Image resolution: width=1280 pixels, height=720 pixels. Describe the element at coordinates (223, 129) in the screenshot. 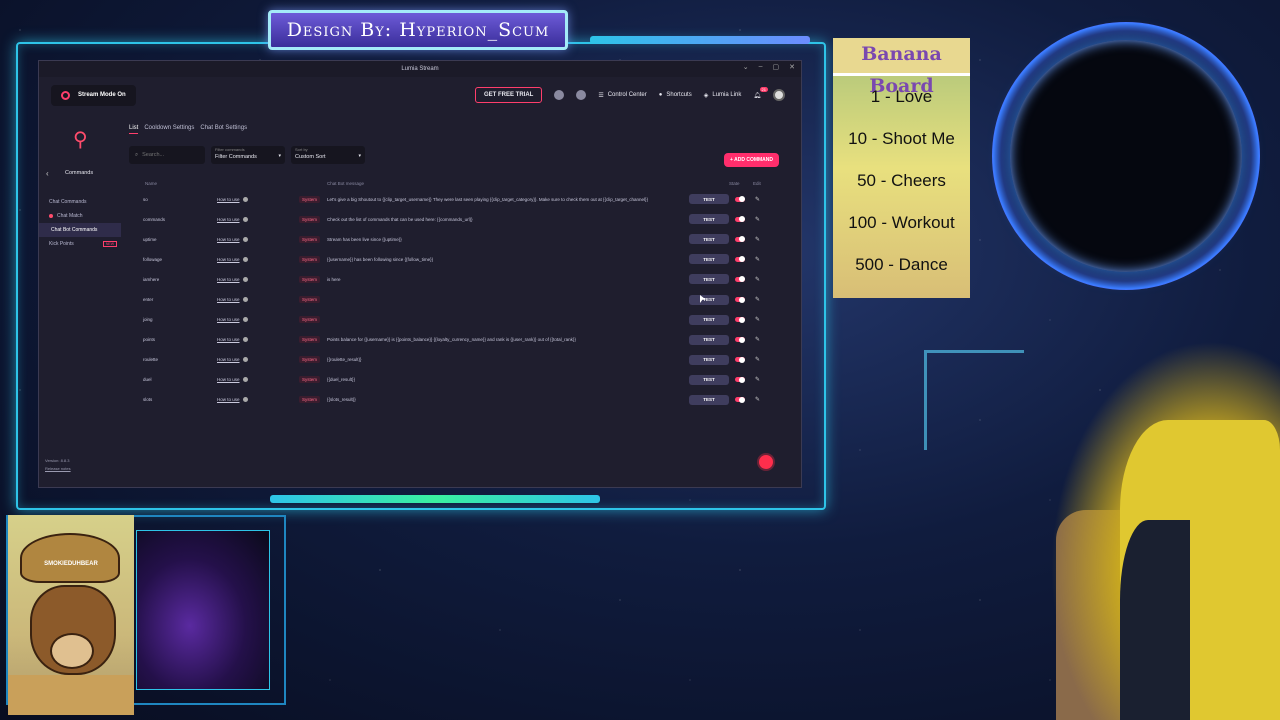

I see `tab-chat-bot-settings: Chat Bot Settings` at that location.